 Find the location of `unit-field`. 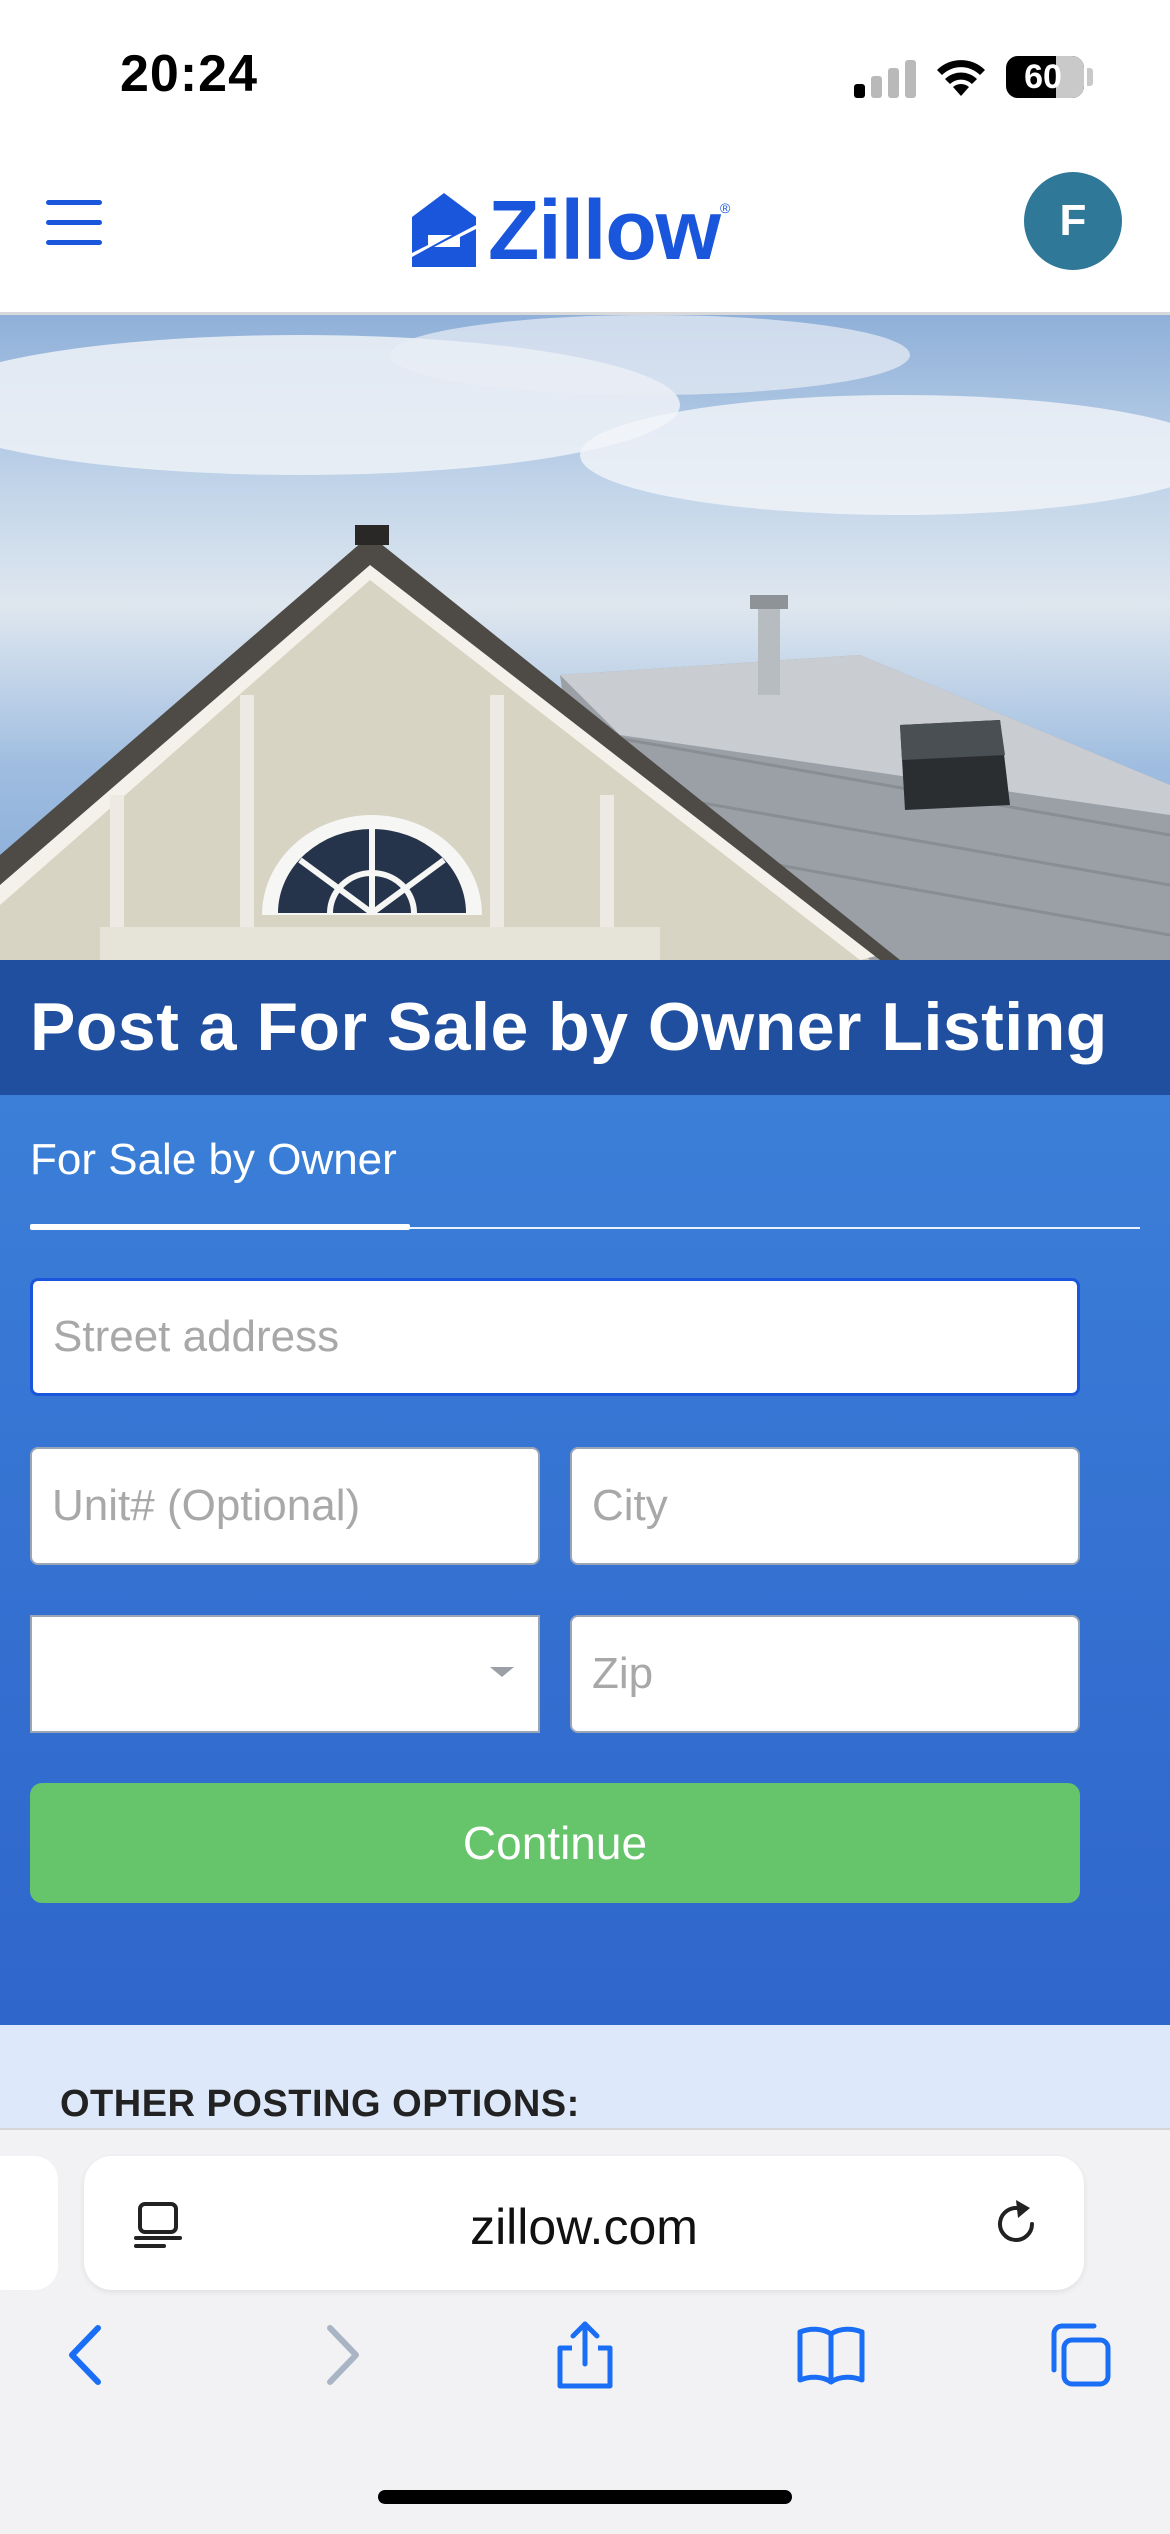

unit-field is located at coordinates (285, 1506).